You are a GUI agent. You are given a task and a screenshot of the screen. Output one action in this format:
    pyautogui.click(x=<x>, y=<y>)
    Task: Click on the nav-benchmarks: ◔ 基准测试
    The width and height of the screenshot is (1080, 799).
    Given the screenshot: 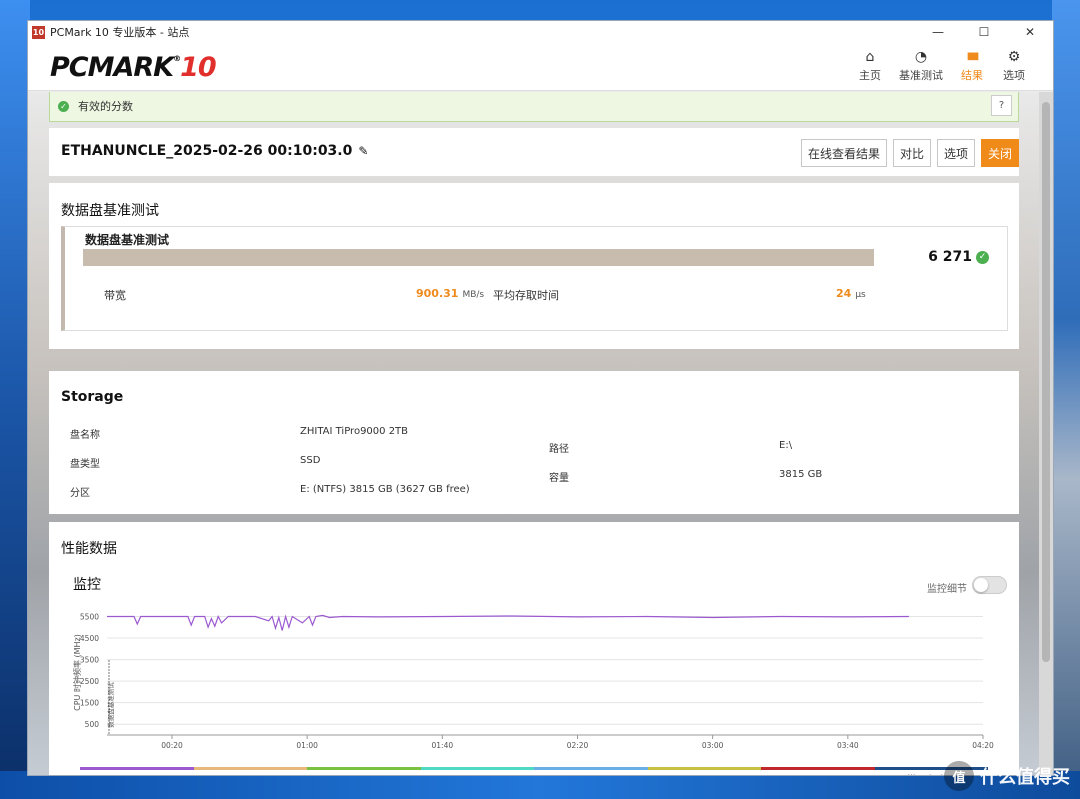 What is the action you would take?
    pyautogui.click(x=921, y=65)
    